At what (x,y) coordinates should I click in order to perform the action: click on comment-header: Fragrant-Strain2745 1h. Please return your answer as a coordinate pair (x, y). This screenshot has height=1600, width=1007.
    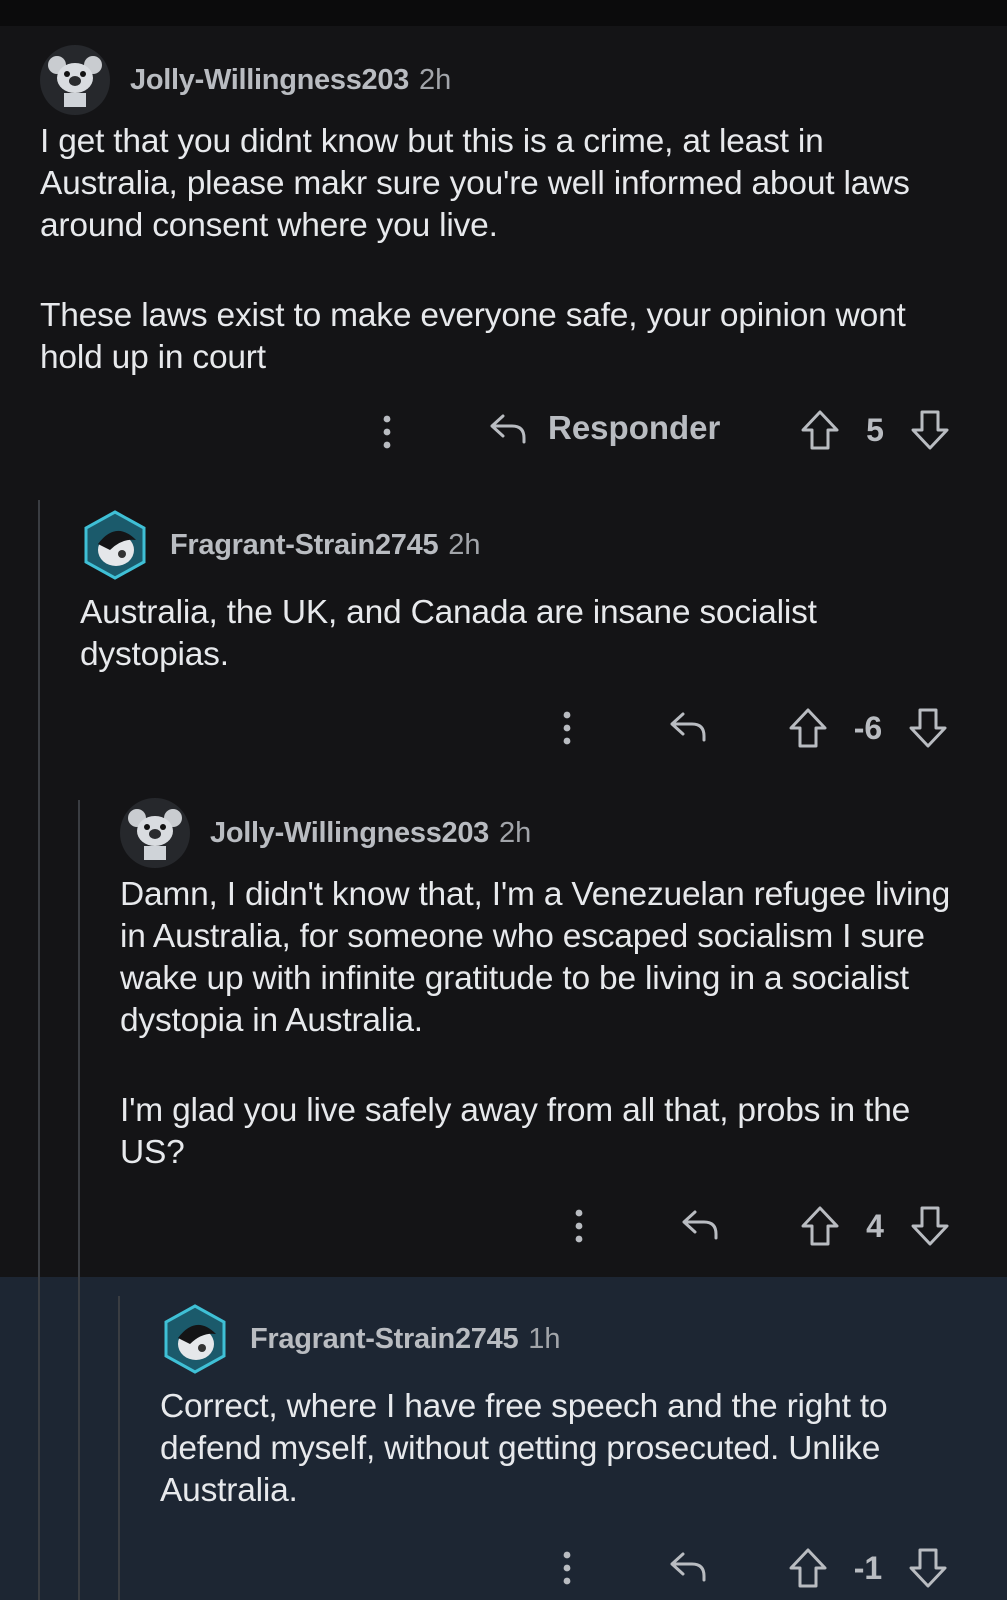
    Looking at the image, I should click on (565, 1339).